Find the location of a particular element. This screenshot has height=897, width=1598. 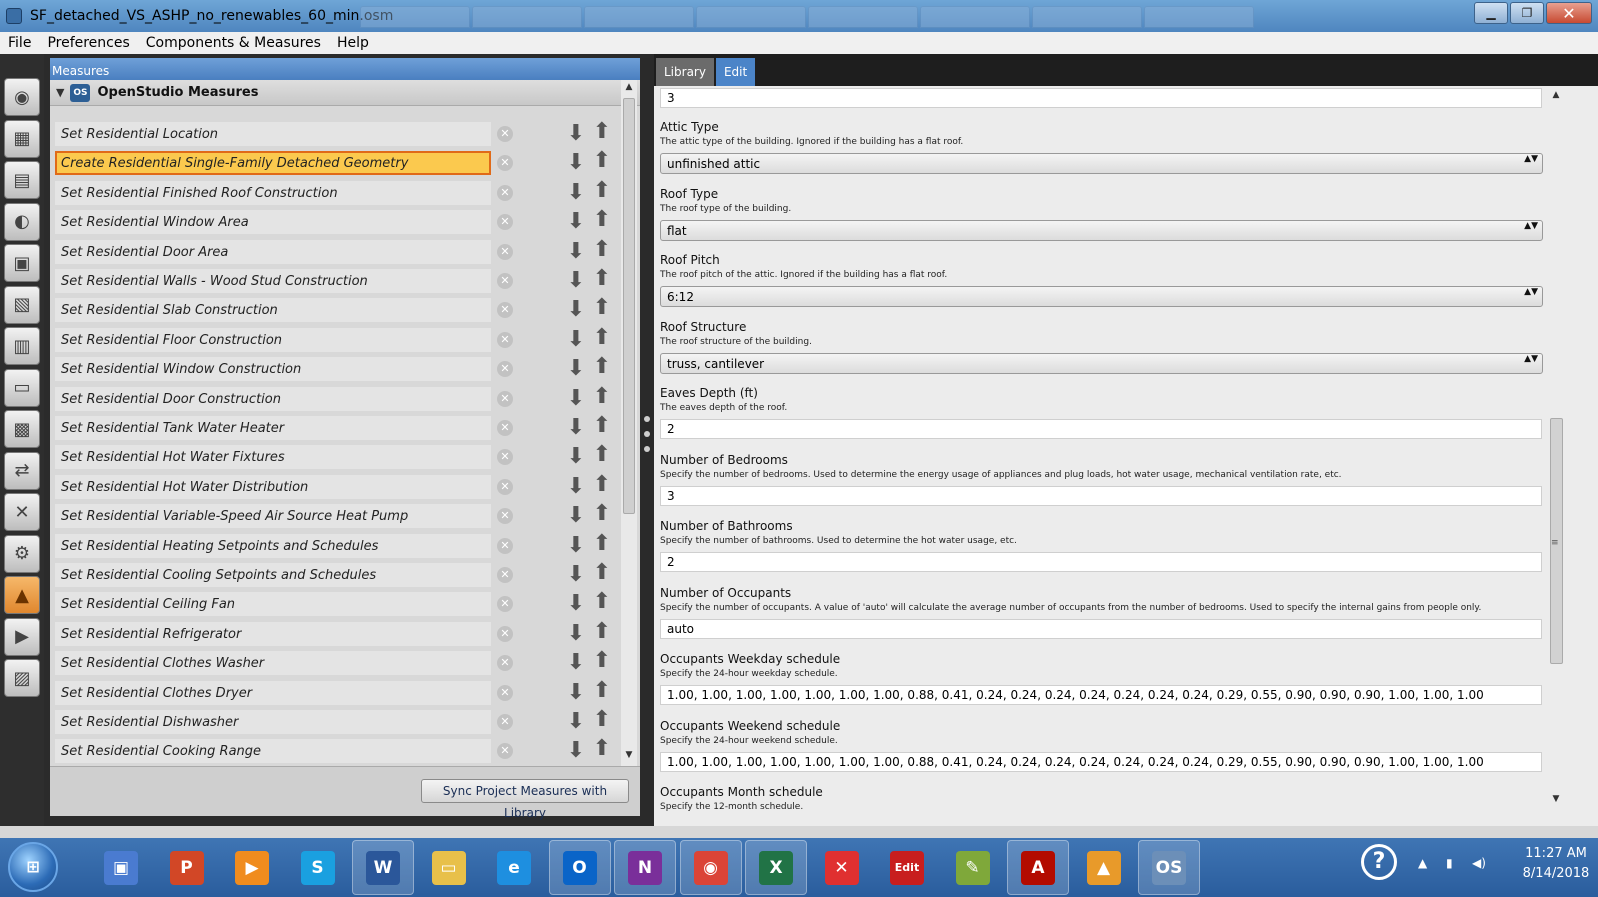

variables-tool-icon: ✕ is located at coordinates (22, 512).